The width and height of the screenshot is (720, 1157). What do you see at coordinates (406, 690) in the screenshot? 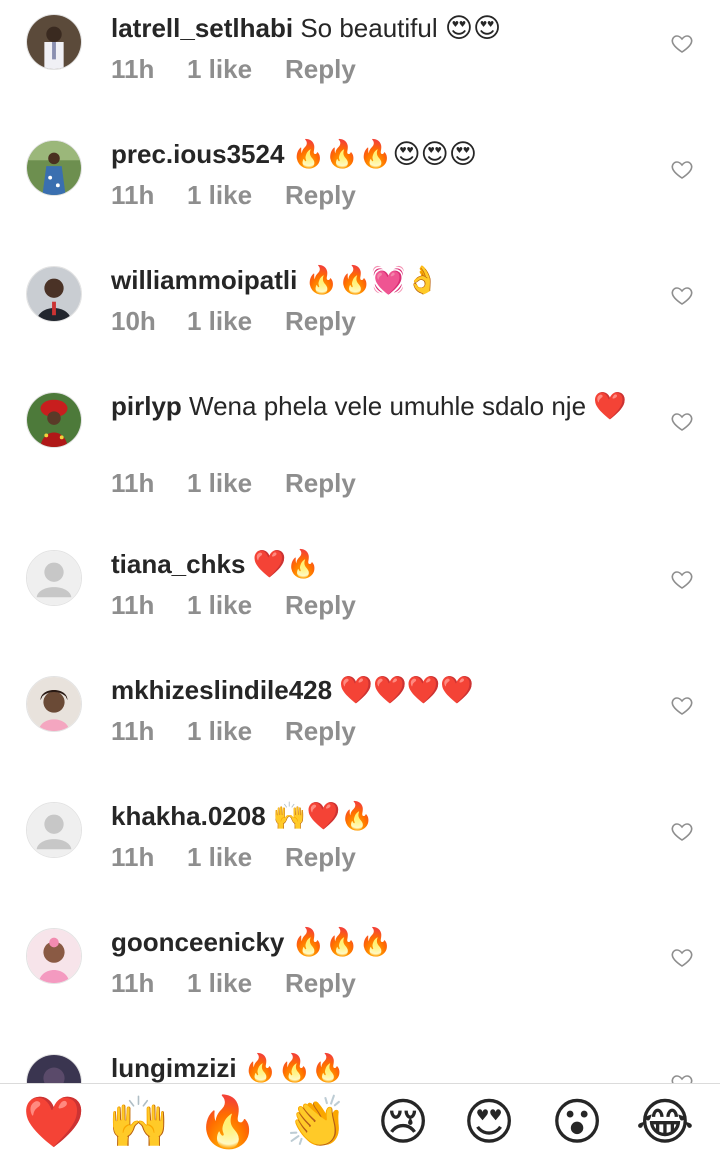
I see `comment-emoji: ❤️❤️❤️❤️` at bounding box center [406, 690].